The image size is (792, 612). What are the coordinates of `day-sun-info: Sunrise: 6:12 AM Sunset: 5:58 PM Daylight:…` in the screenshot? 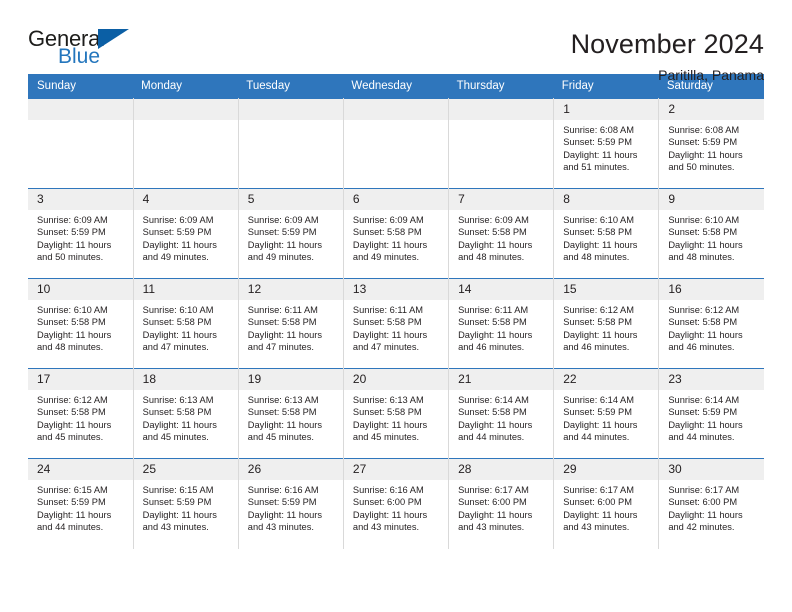 It's located at (80, 417).